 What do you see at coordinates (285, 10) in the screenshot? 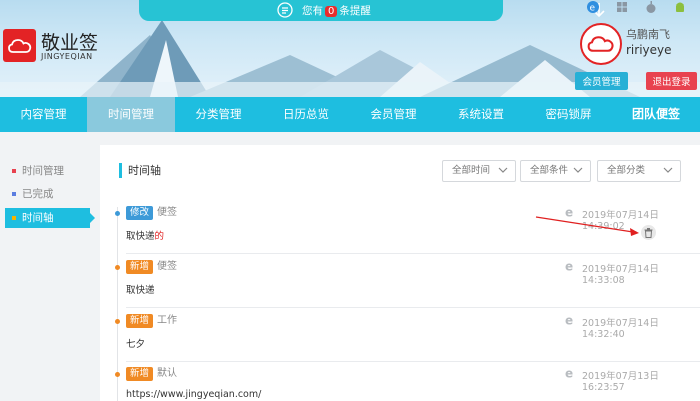
I see `bell-icon` at bounding box center [285, 10].